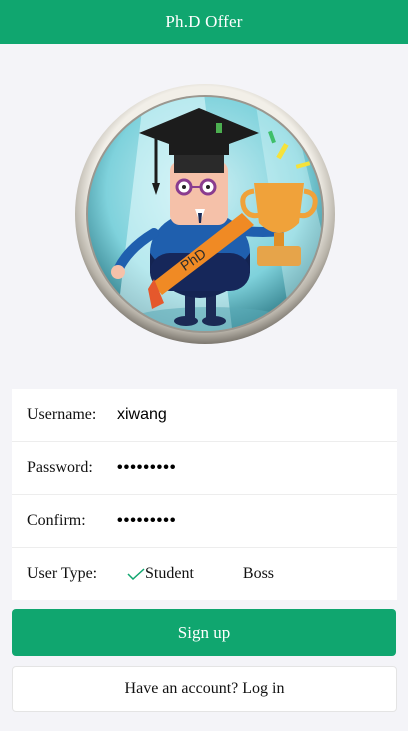 The image size is (408, 731). What do you see at coordinates (204, 521) in the screenshot?
I see `confirm-row: Confirm: •••••••••` at bounding box center [204, 521].